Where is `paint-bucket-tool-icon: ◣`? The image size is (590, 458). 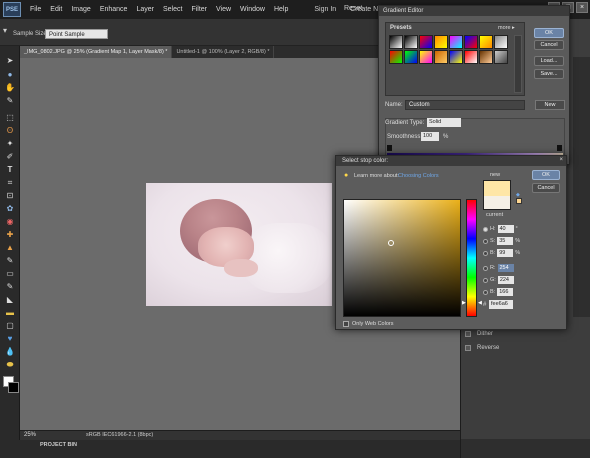 paint-bucket-tool-icon: ◣ is located at coordinates (10, 300).